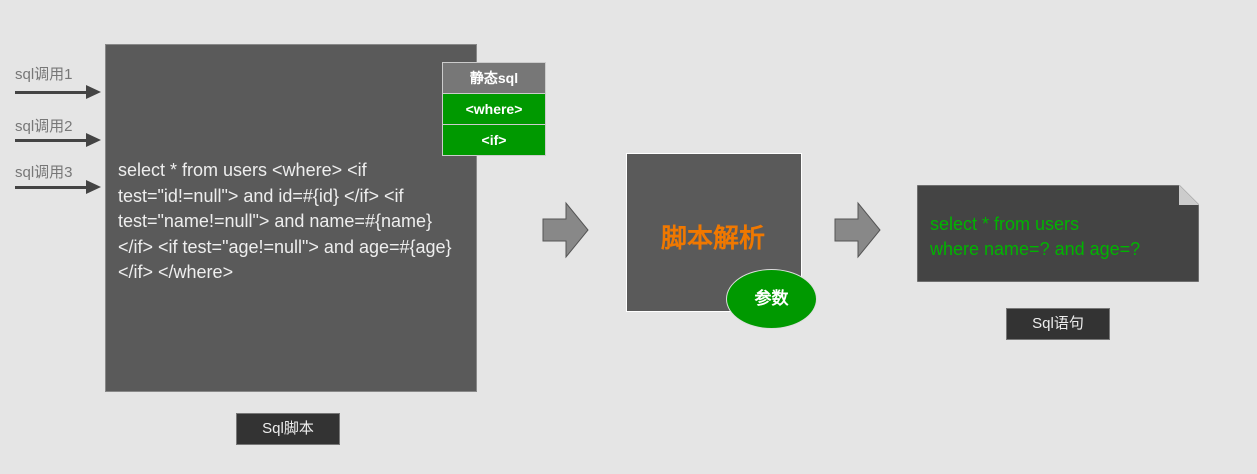  Describe the element at coordinates (44, 74) in the screenshot. I see `call-label-1: sql调用1` at that location.